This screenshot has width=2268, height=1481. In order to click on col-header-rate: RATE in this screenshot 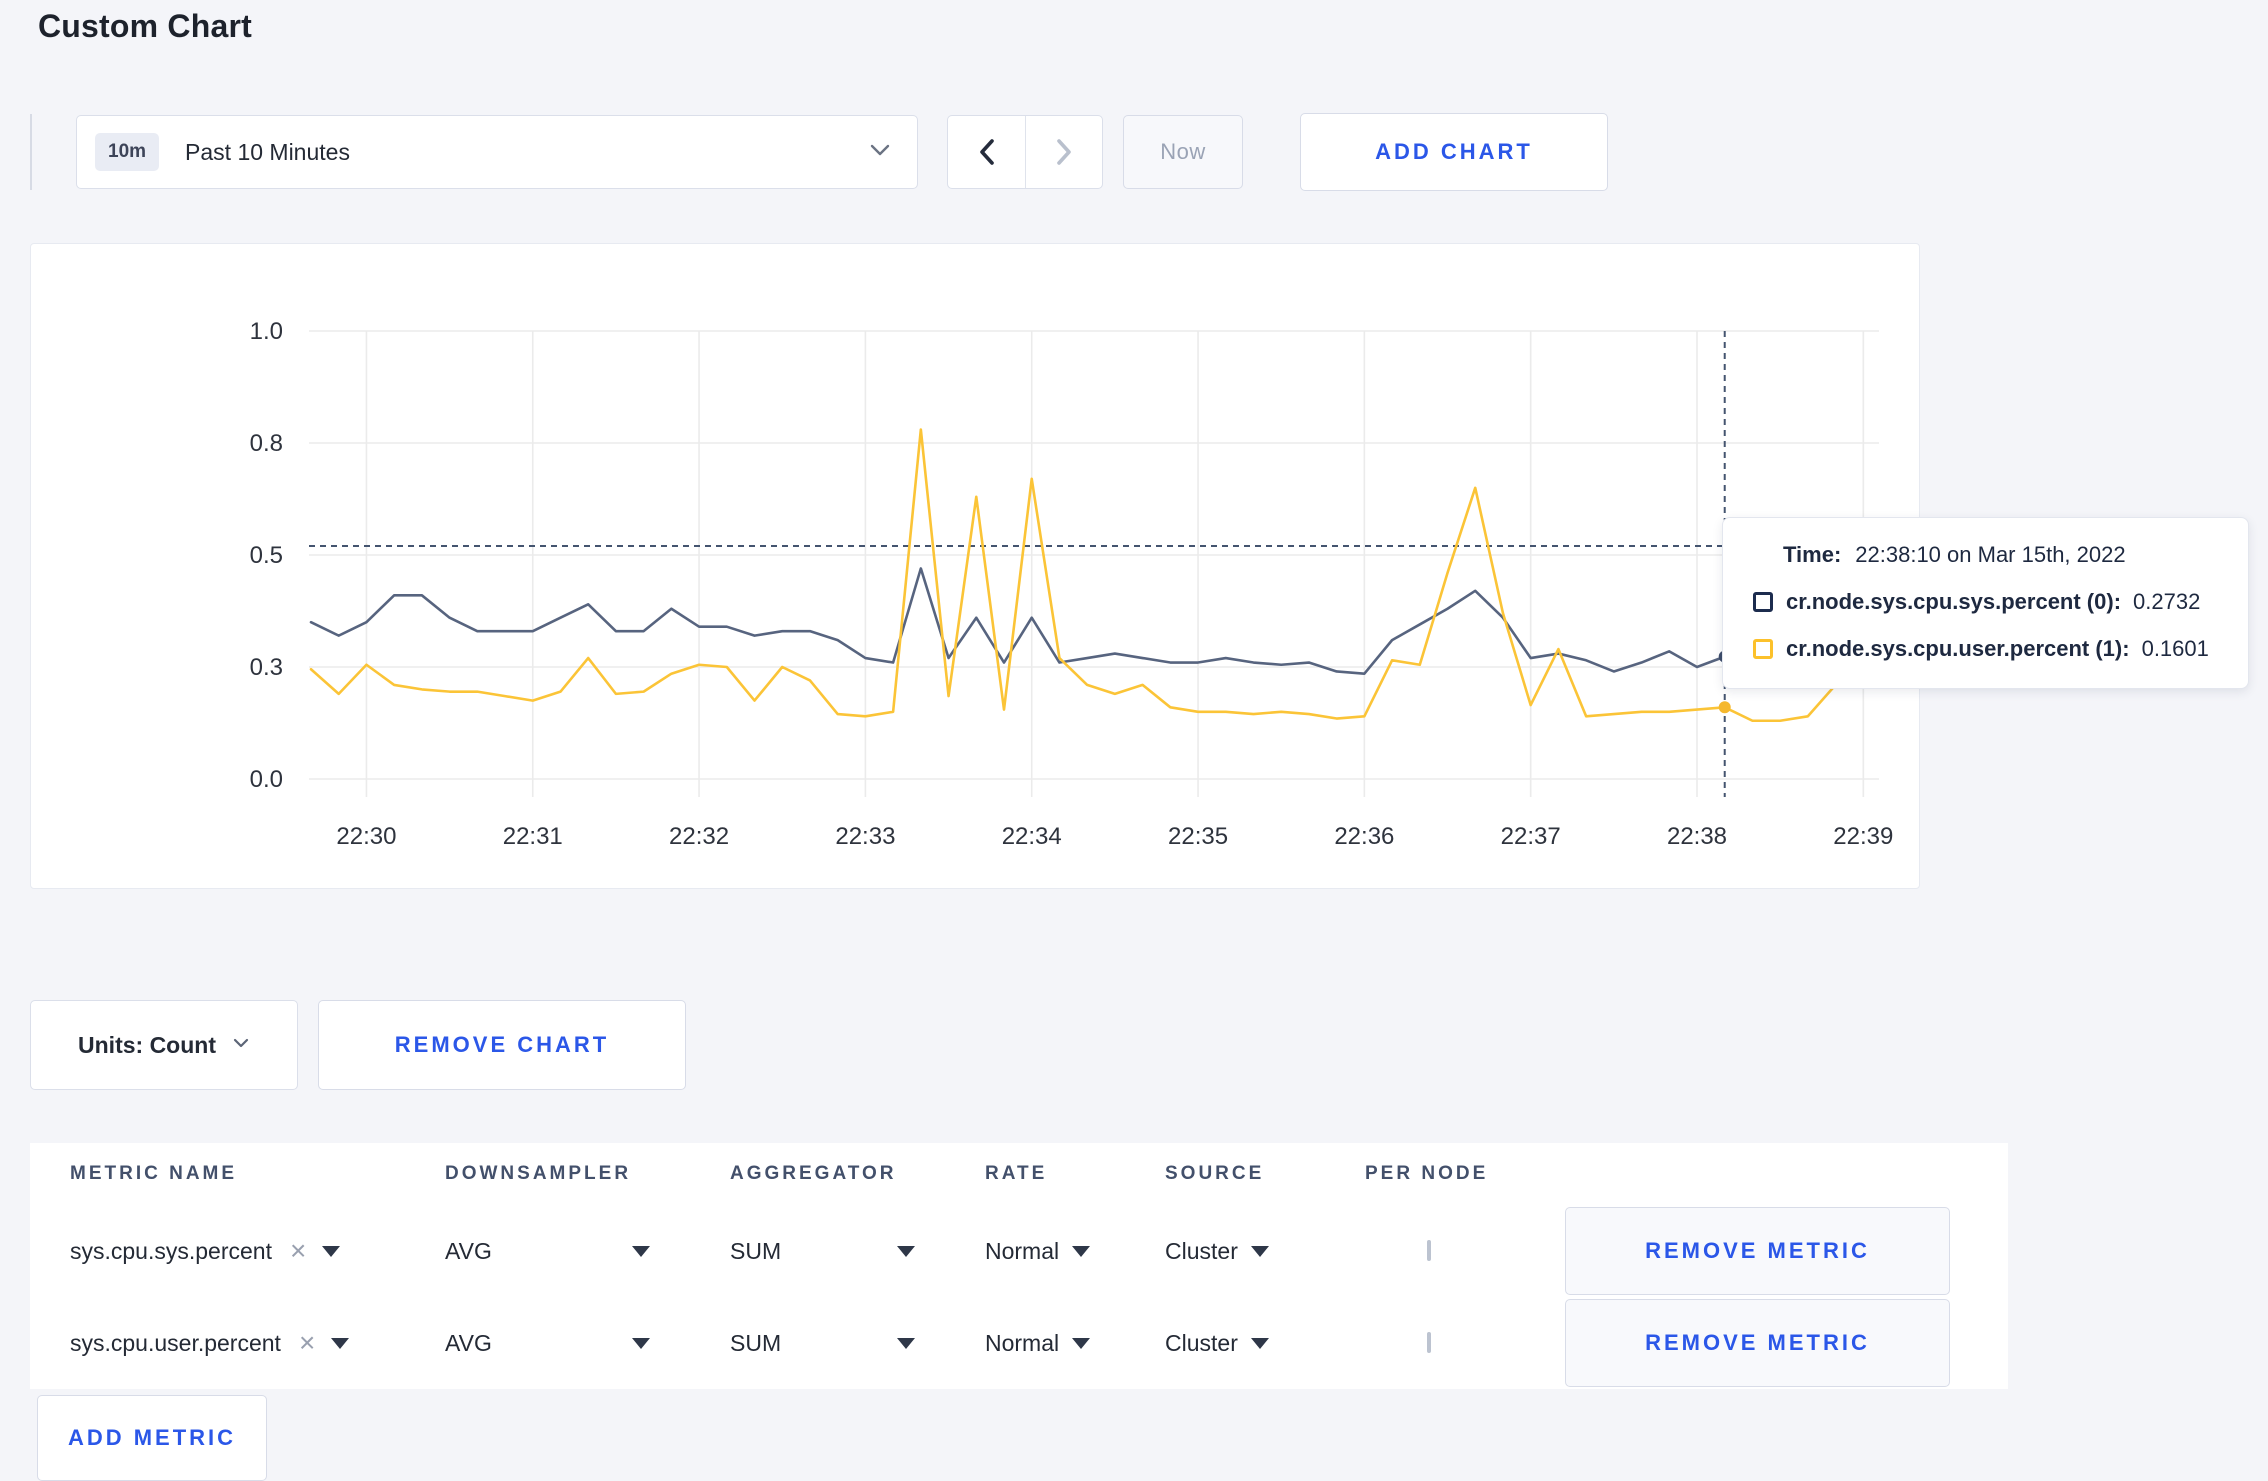, I will do `click(1016, 1173)`.